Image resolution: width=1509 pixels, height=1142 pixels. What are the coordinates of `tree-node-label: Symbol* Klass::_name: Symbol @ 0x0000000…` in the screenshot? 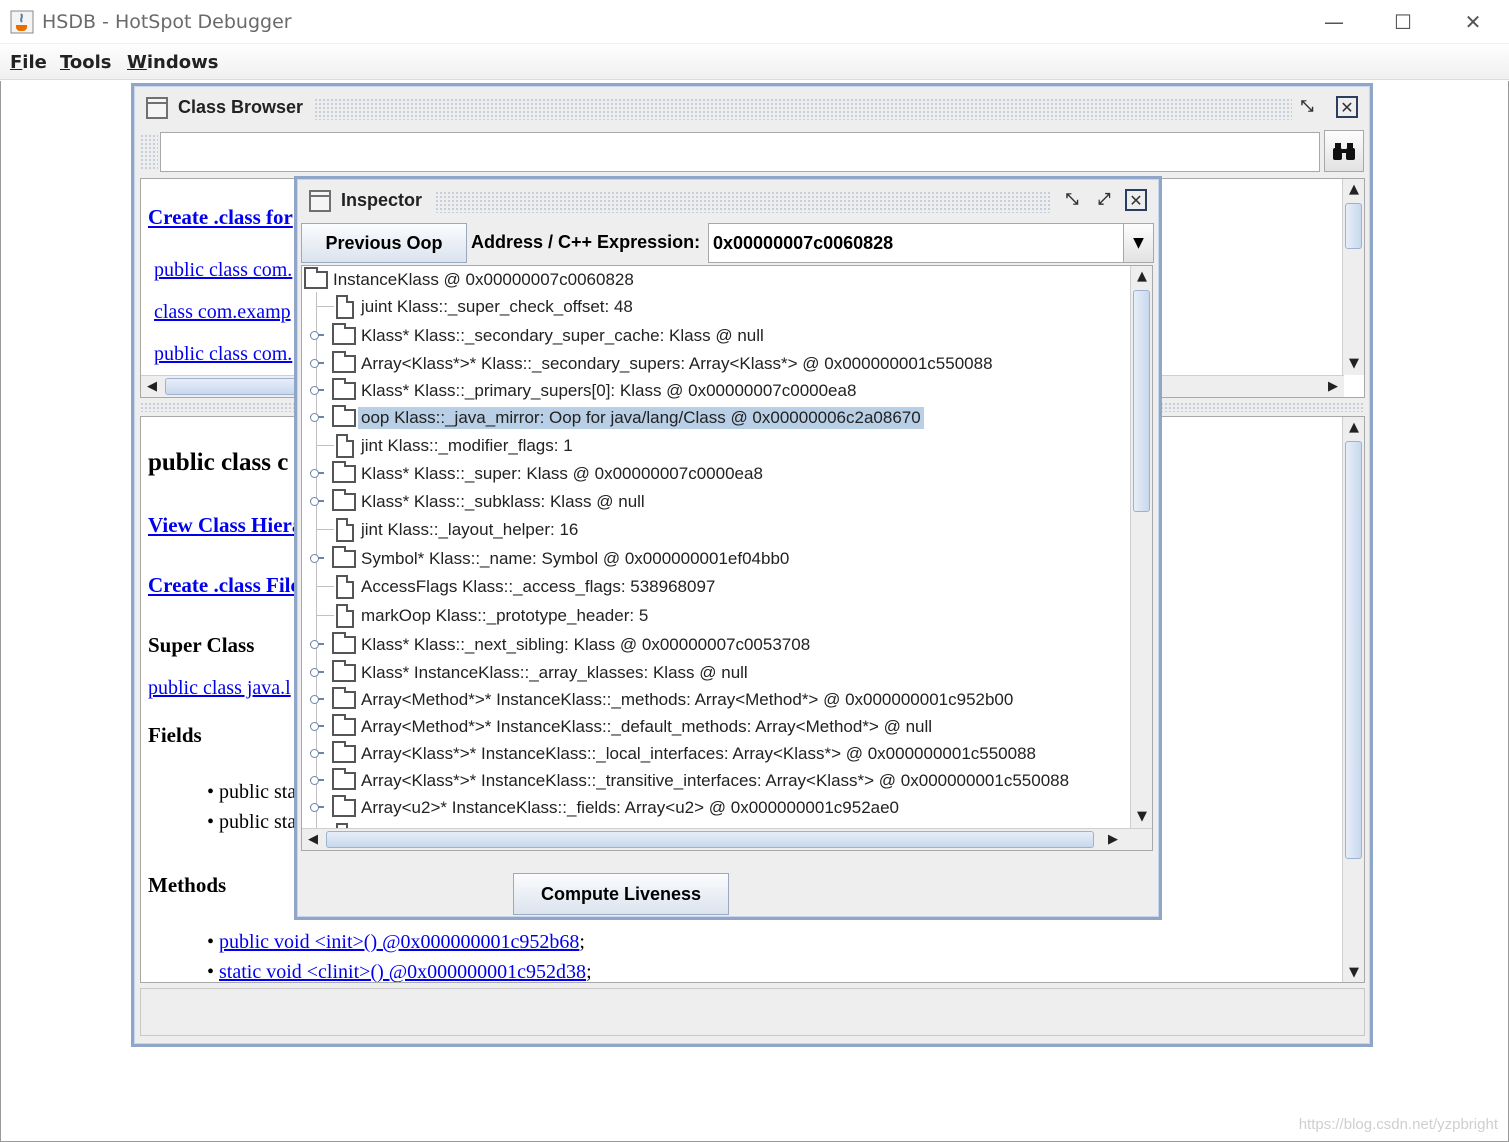 It's located at (575, 558).